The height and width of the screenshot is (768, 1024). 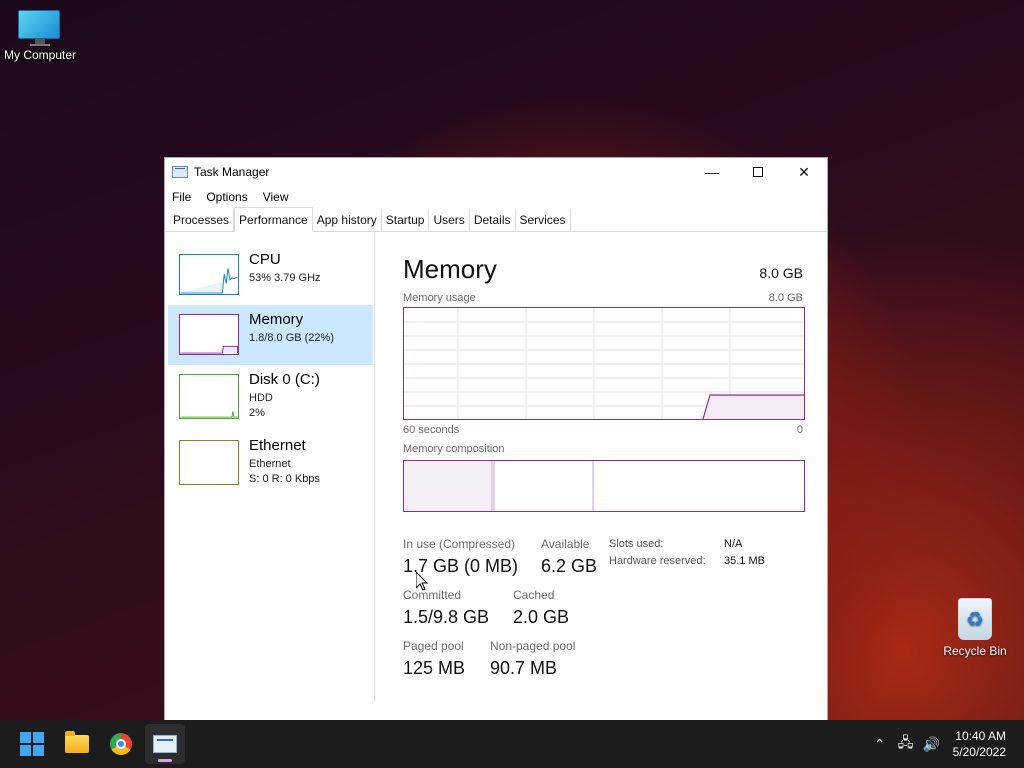 What do you see at coordinates (534, 595) in the screenshot?
I see `cached-label: Cached` at bounding box center [534, 595].